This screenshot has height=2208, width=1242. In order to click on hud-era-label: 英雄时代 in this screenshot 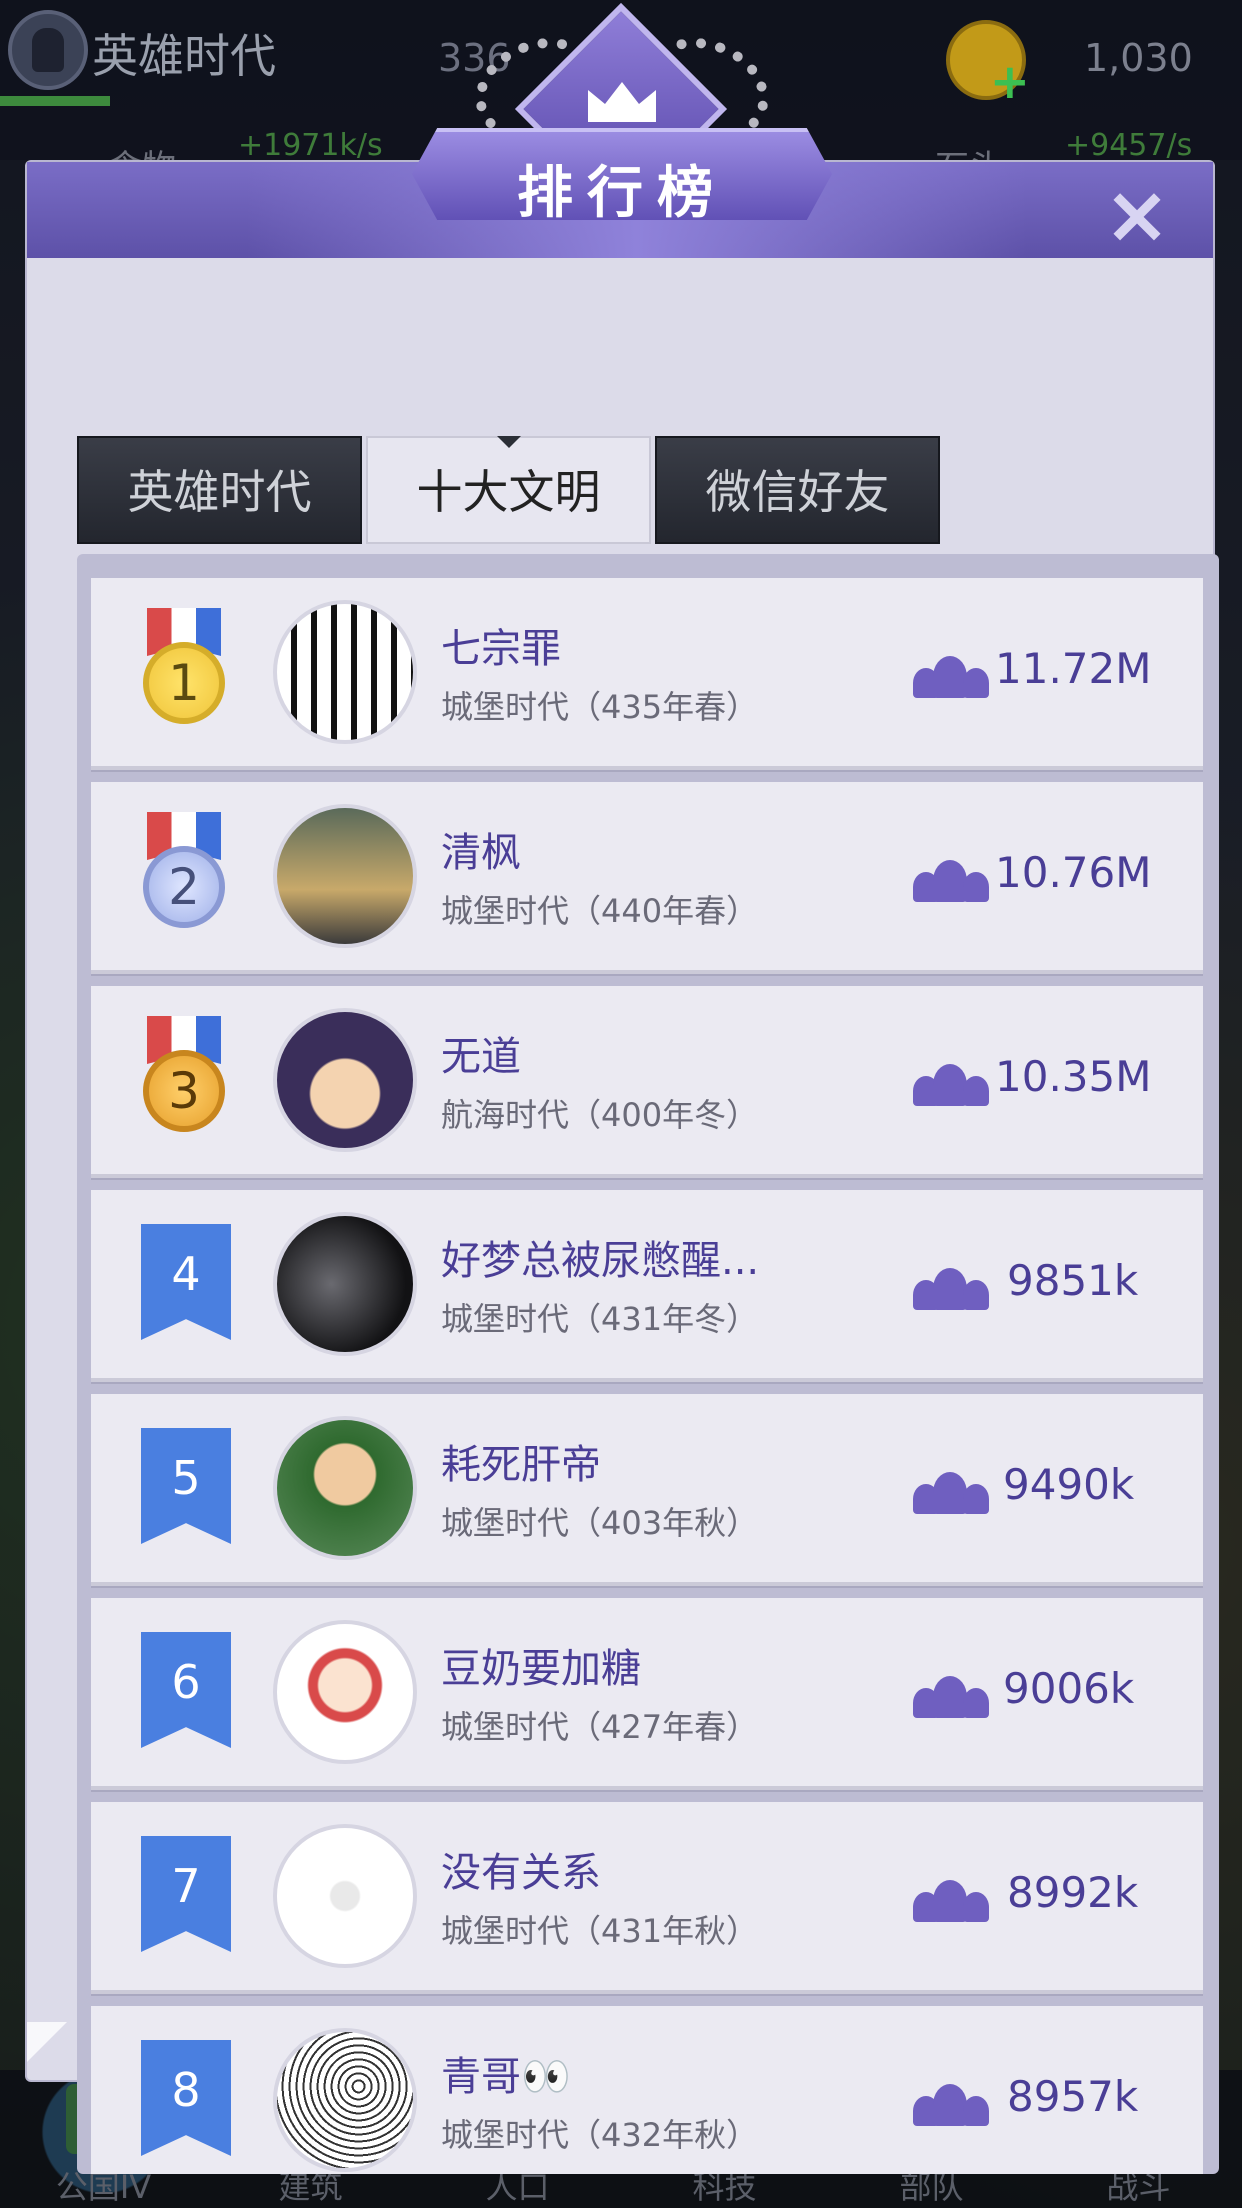, I will do `click(184, 56)`.